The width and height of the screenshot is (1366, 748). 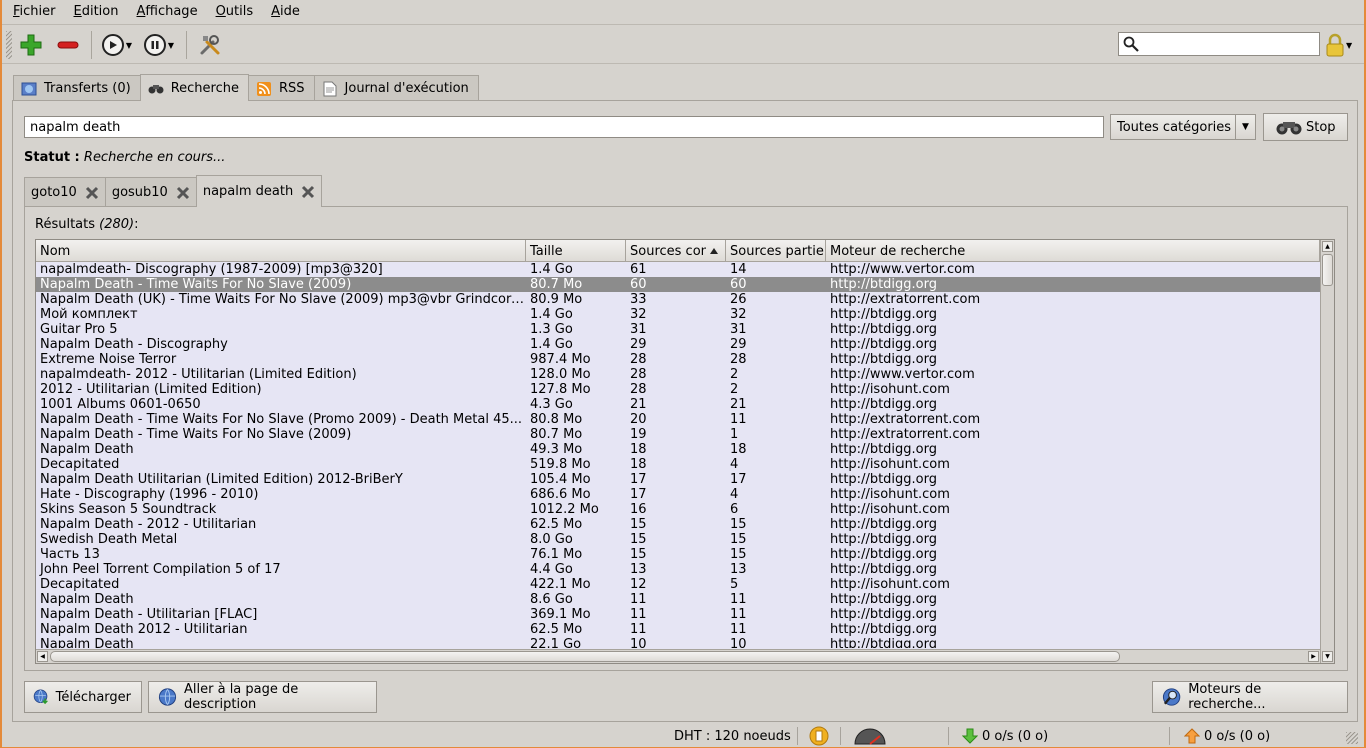 What do you see at coordinates (678, 584) in the screenshot?
I see `table-row: Decapitated 422.1 Mo 12 5 http://isohunt.com` at bounding box center [678, 584].